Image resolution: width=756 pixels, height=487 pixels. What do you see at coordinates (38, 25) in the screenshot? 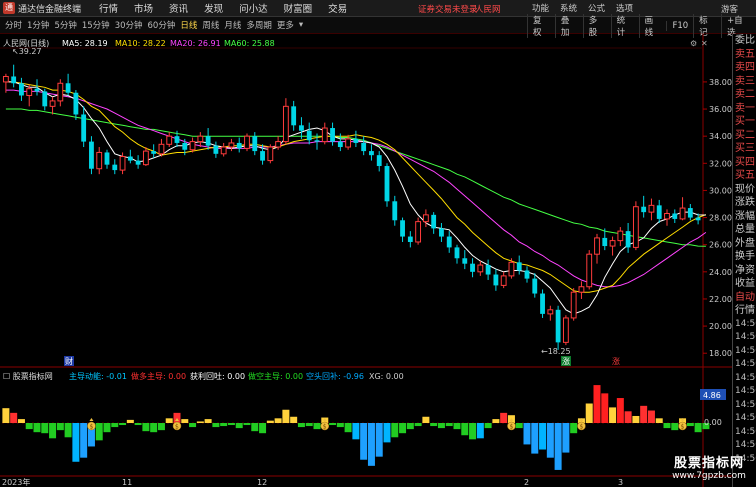
I see `period-1min: 1分钟` at bounding box center [38, 25].